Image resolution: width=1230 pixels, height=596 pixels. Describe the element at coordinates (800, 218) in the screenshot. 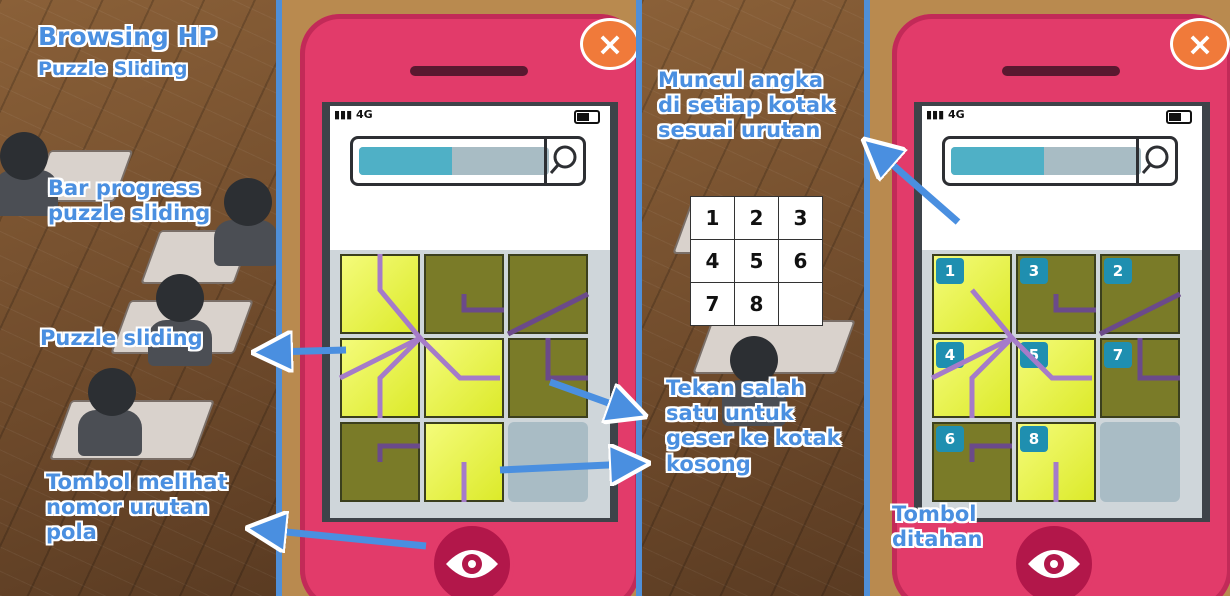

I see `sequence-cell: 3` at that location.